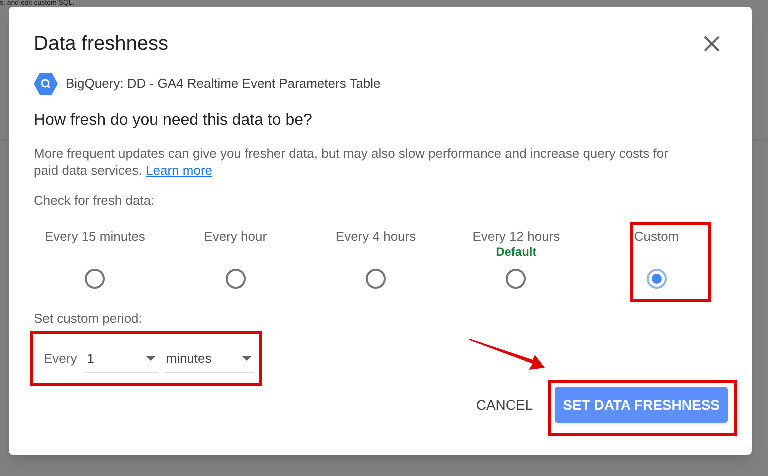 This screenshot has width=768, height=476. Describe the element at coordinates (352, 162) in the screenshot. I see `description-text: More frequent updates can give you fresher data, but may also slow performance and increase query costs for paid data services. Learn more` at that location.